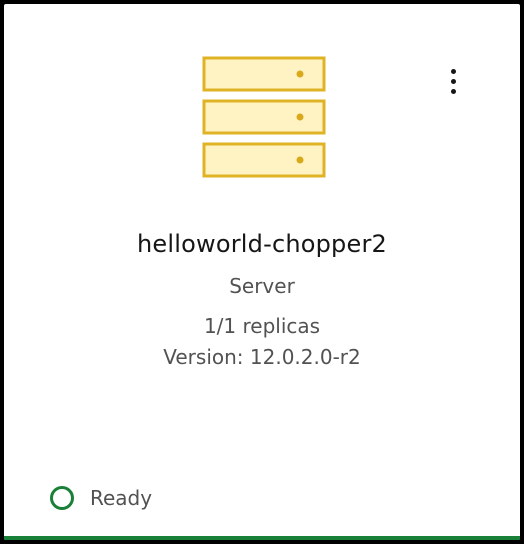 The height and width of the screenshot is (544, 524). Describe the element at coordinates (262, 357) in the screenshot. I see `version-label: Version: 12.0.2.0-r2` at that location.